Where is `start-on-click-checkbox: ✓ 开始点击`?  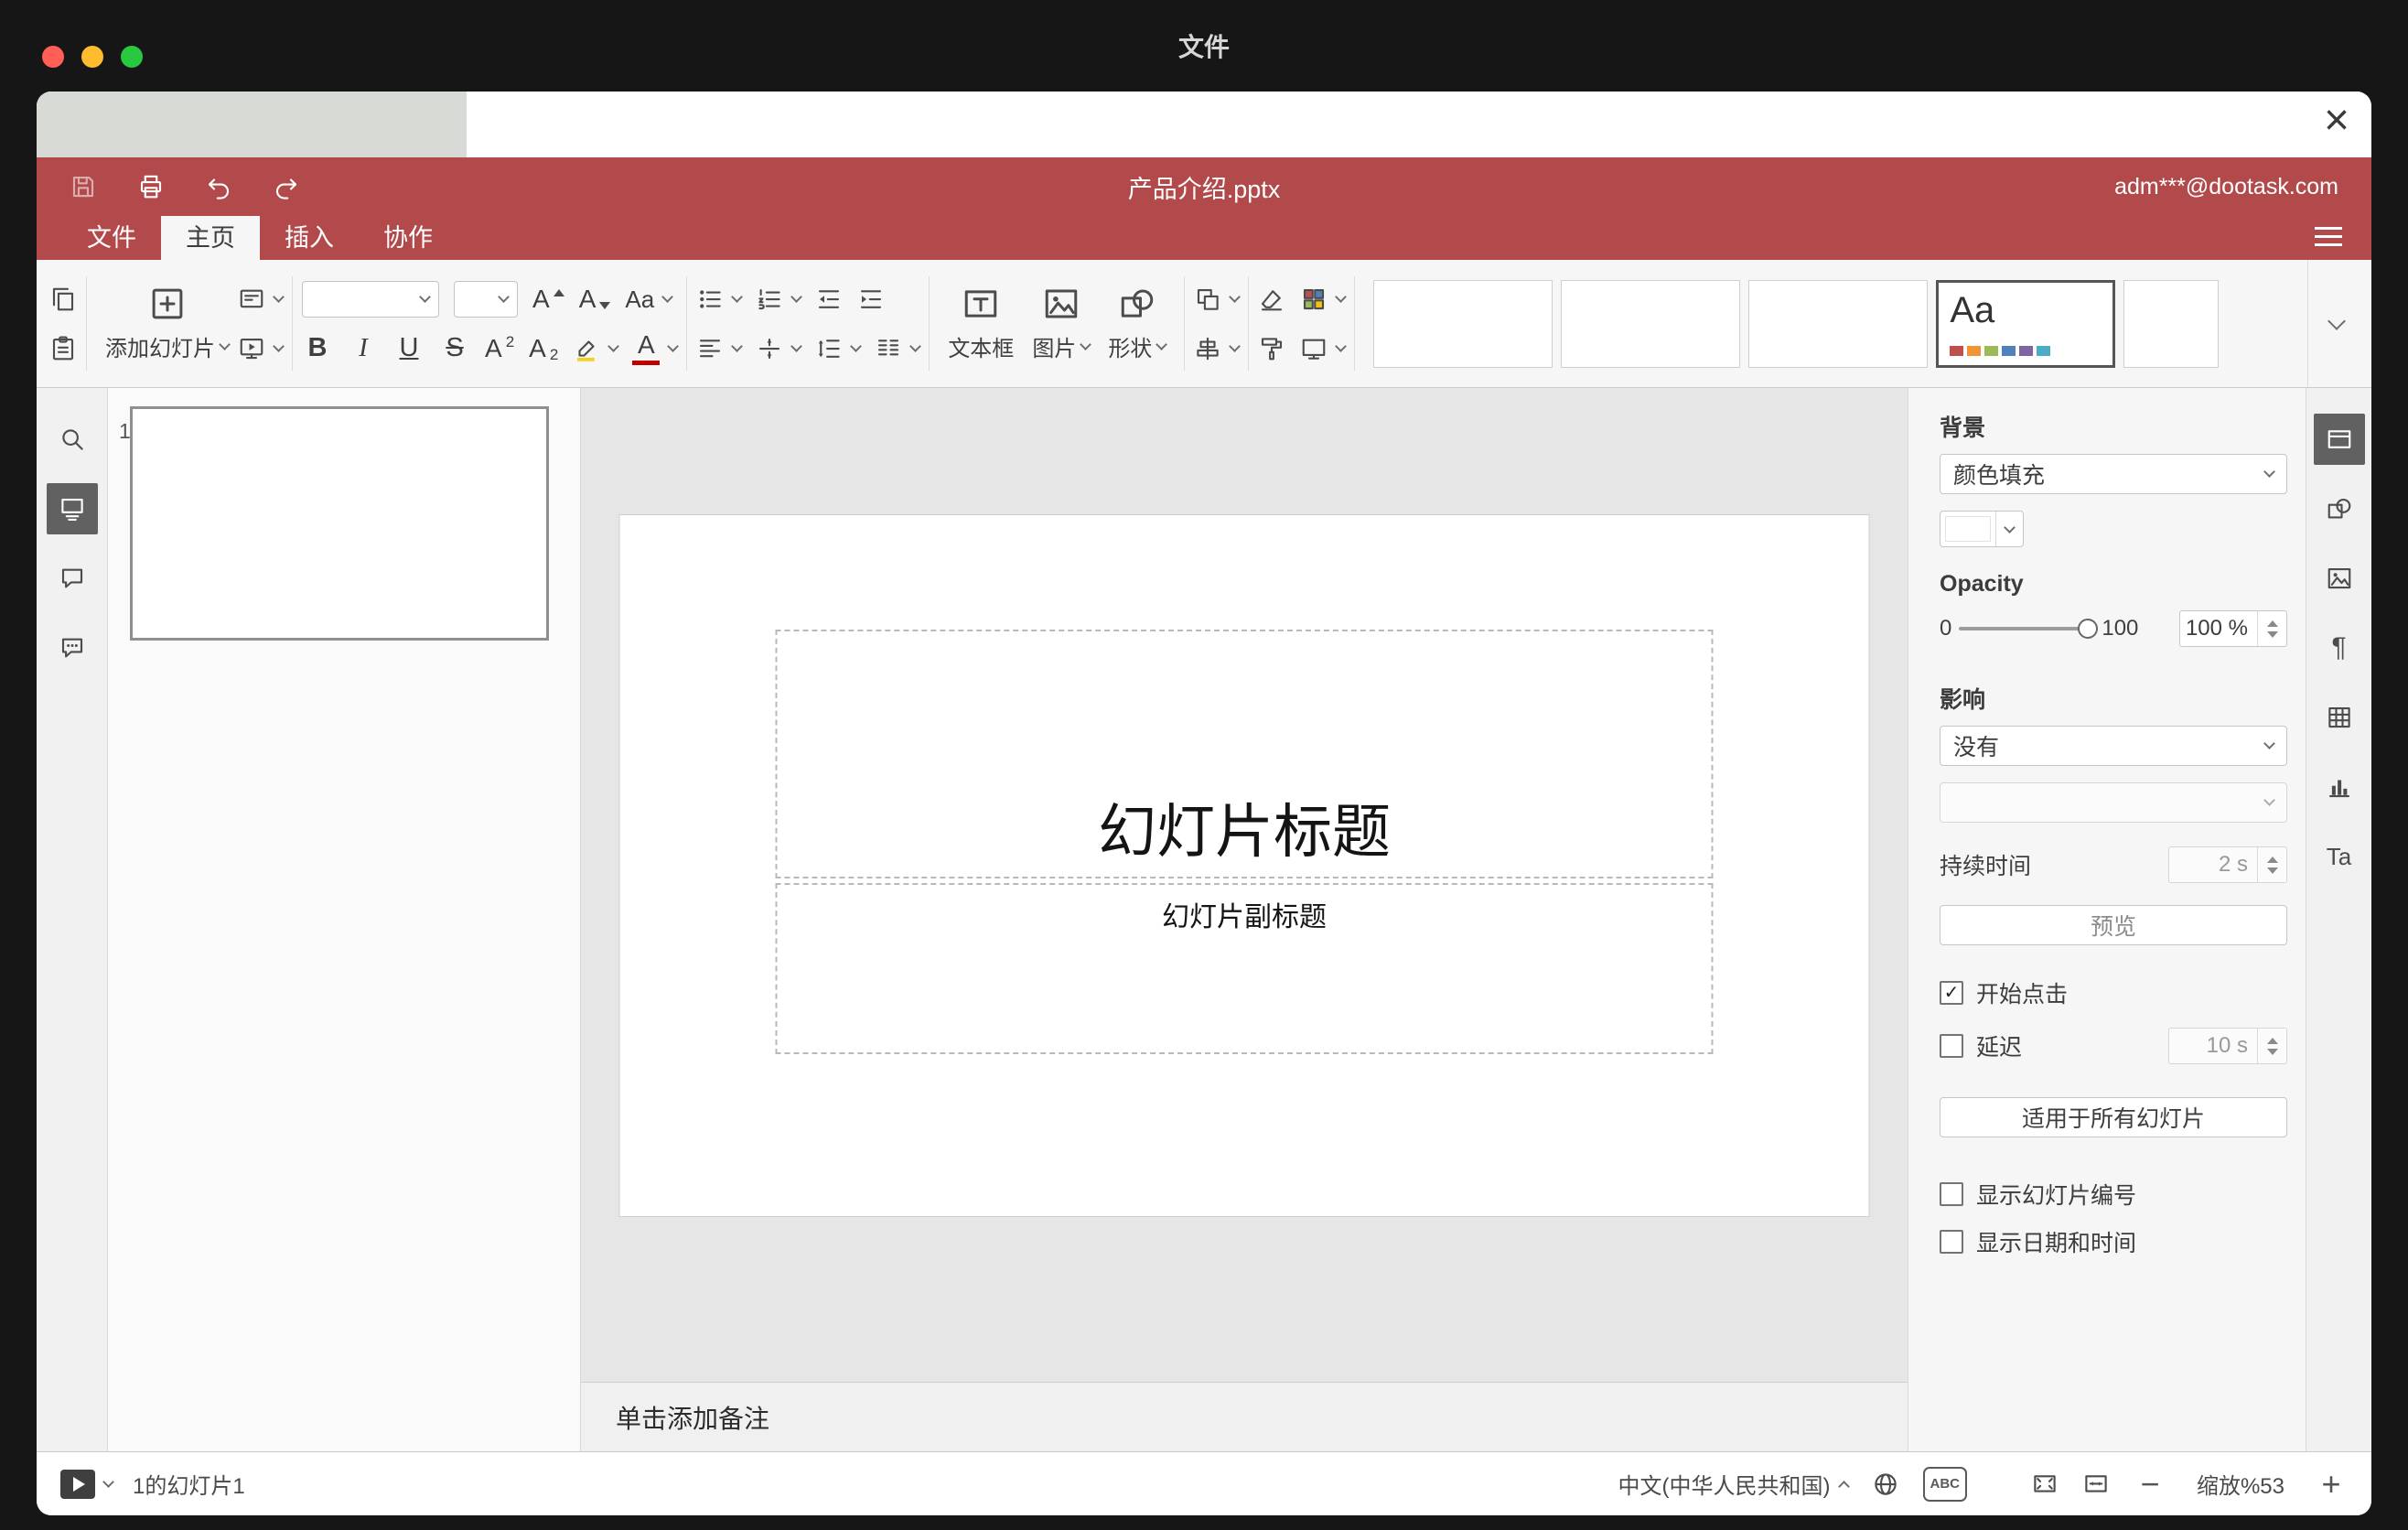 start-on-click-checkbox: ✓ 开始点击 is located at coordinates (2113, 992).